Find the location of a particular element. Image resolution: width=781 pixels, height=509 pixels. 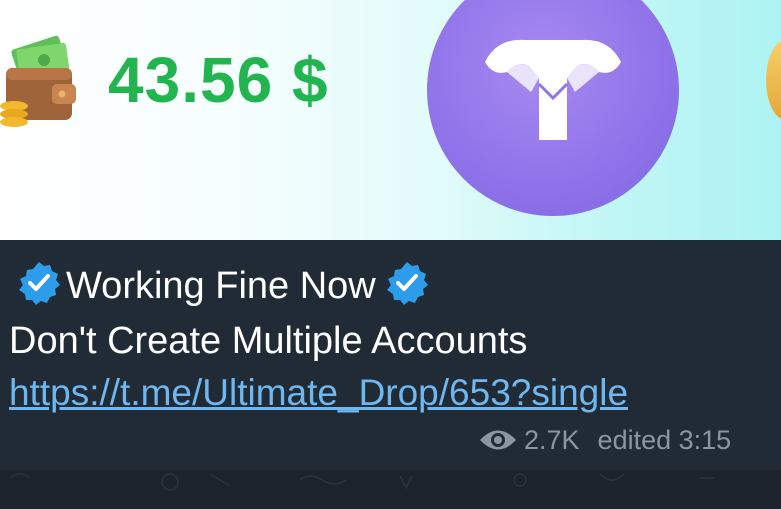

partial-coin-shape is located at coordinates (773, 80).